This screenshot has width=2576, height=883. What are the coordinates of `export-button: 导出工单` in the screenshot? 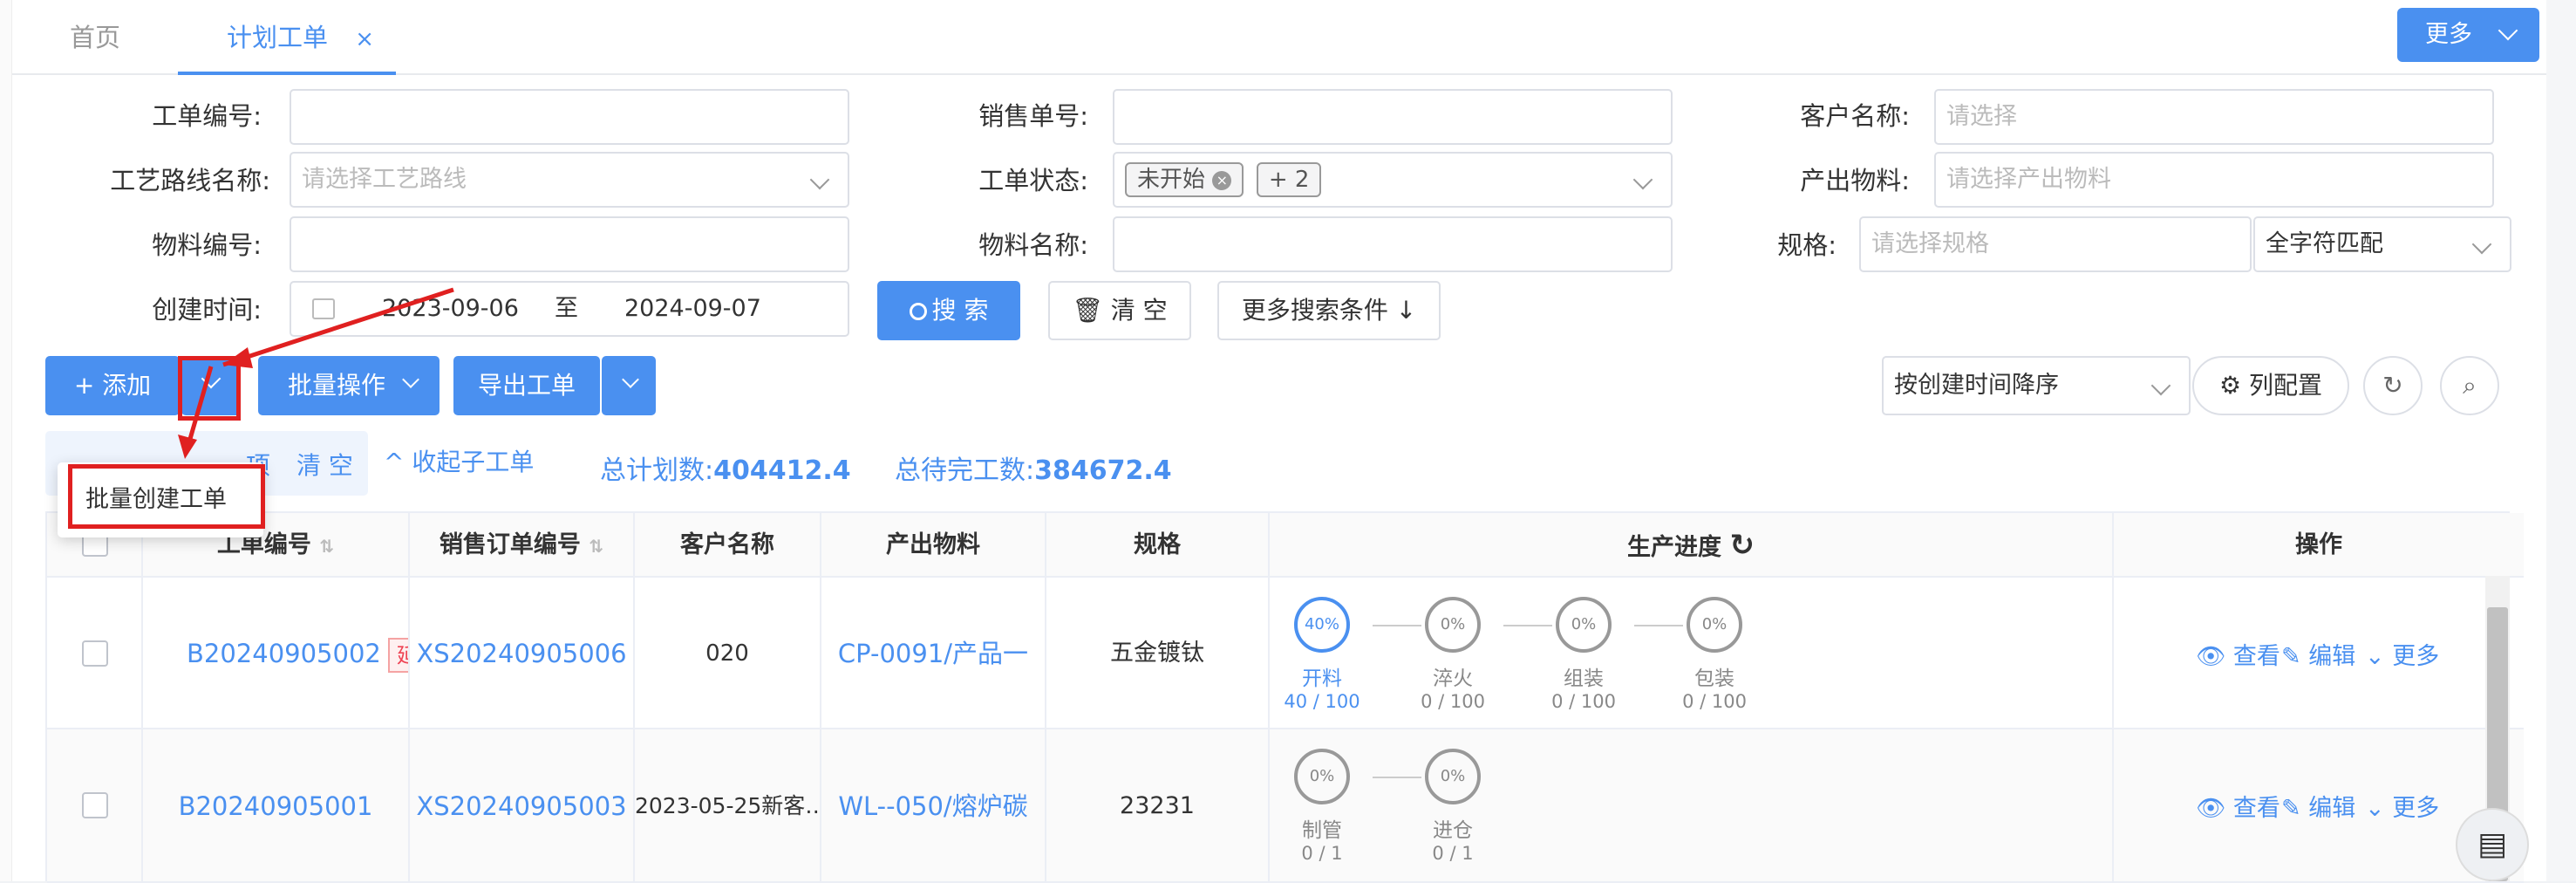 It's located at (527, 385).